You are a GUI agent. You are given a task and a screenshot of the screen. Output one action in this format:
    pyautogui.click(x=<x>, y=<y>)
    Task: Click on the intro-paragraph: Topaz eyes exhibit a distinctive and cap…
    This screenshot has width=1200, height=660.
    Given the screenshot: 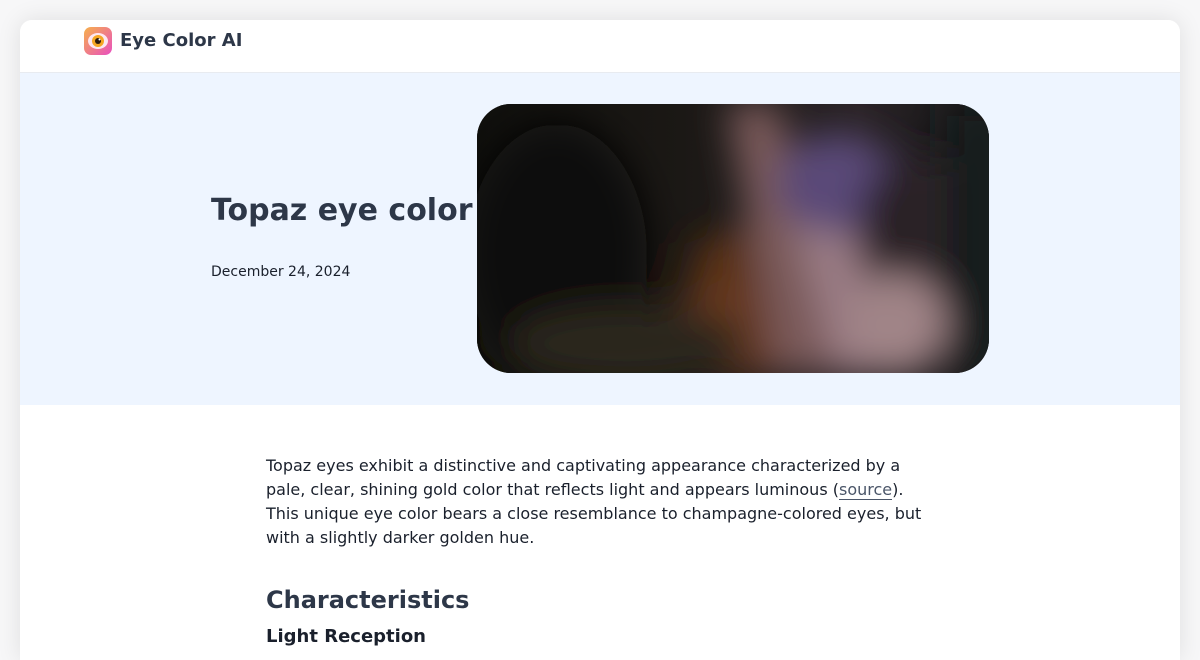 What is the action you would take?
    pyautogui.click(x=600, y=502)
    